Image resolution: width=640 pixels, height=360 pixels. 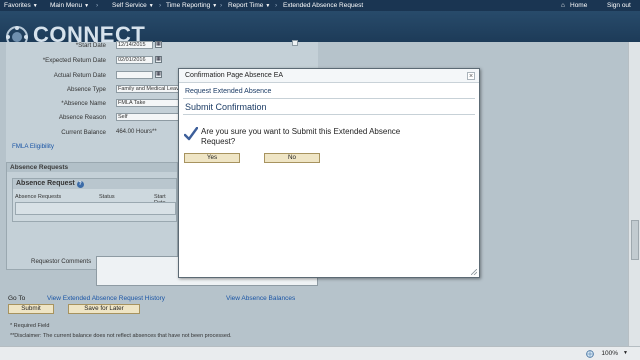 What do you see at coordinates (563, 5) in the screenshot?
I see `home-icon: ⌂` at bounding box center [563, 5].